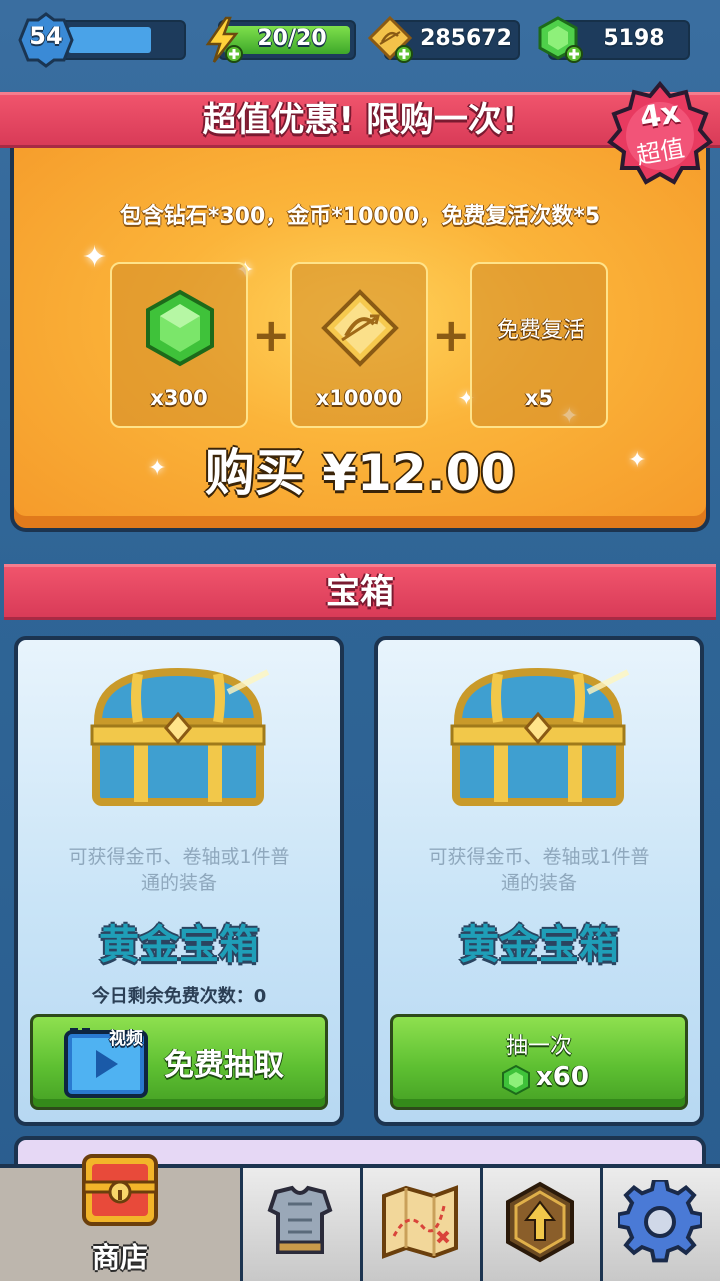 The width and height of the screenshot is (720, 1281). What do you see at coordinates (126, 1039) in the screenshot?
I see `video-tag: 视频` at bounding box center [126, 1039].